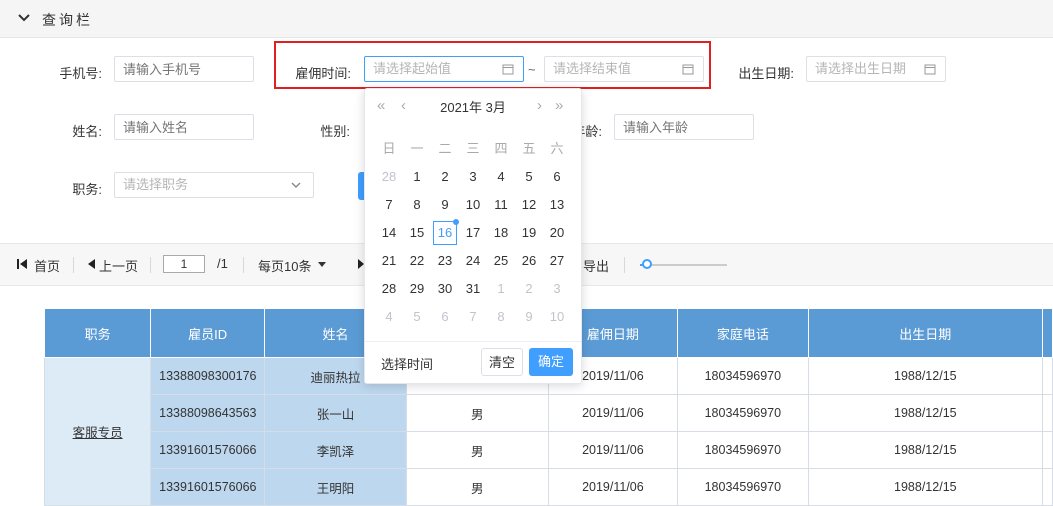 The height and width of the screenshot is (506, 1053). Describe the element at coordinates (529, 261) in the screenshot. I see `calendar-day: 26` at that location.